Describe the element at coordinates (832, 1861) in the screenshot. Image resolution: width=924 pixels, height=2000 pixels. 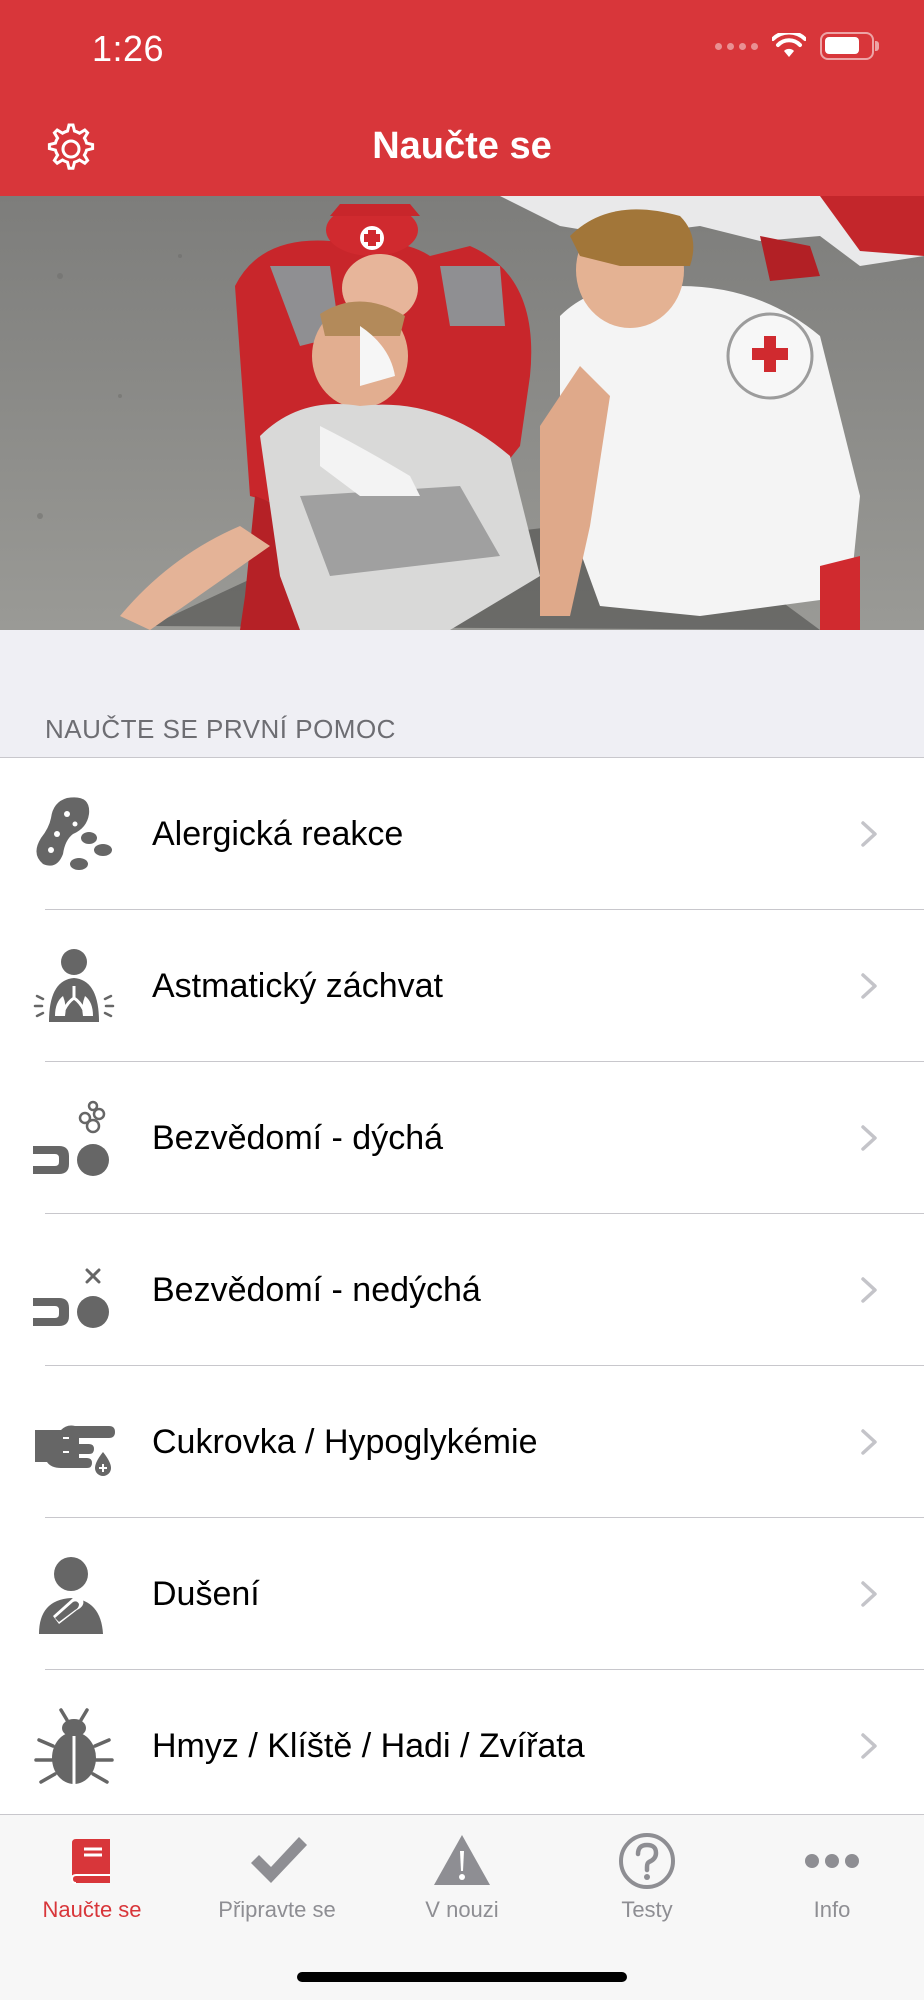
I see `more-icon` at that location.